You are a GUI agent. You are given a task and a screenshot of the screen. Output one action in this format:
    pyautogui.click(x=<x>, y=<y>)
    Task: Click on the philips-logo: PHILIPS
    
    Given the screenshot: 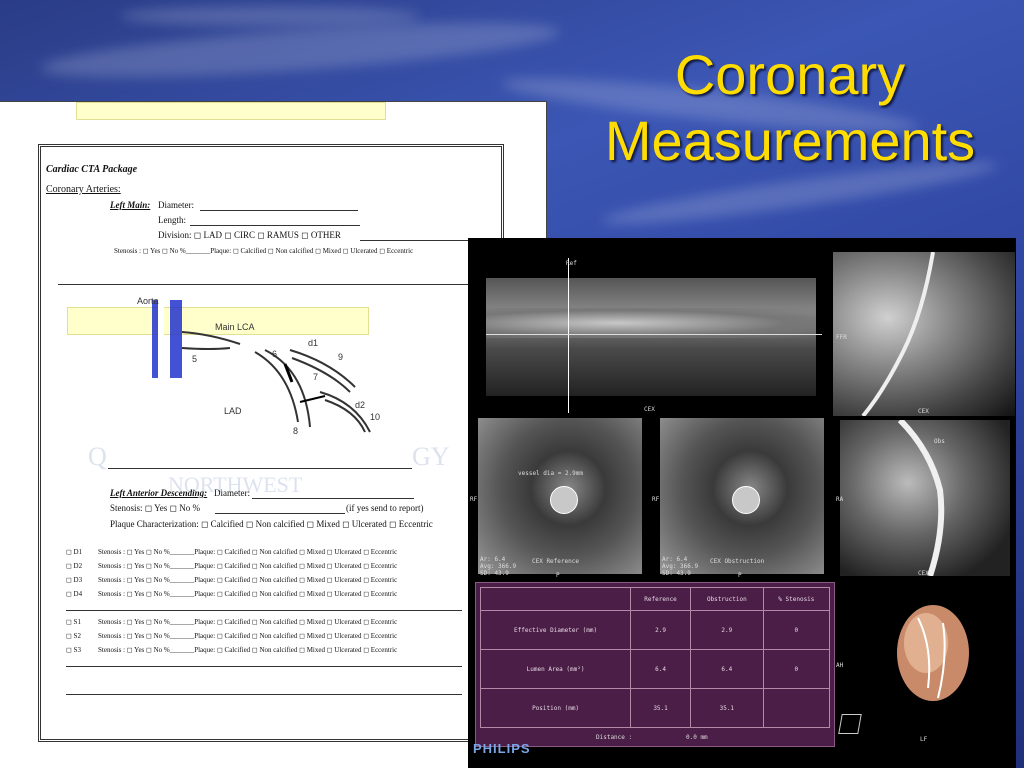 What is the action you would take?
    pyautogui.click(x=502, y=748)
    